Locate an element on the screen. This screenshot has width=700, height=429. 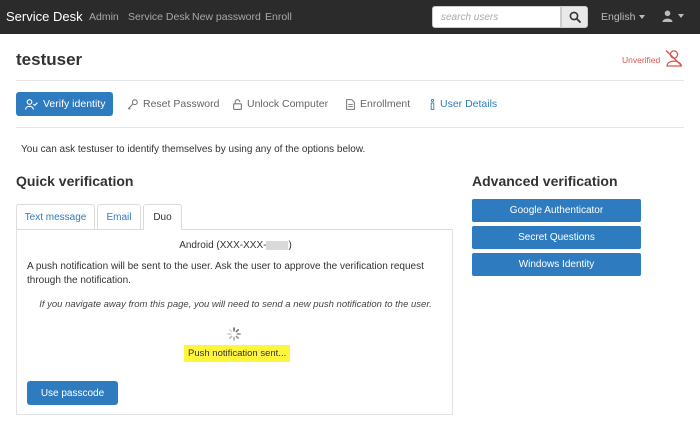
tab-verify-identity: Verify identity is located at coordinates (64, 104).